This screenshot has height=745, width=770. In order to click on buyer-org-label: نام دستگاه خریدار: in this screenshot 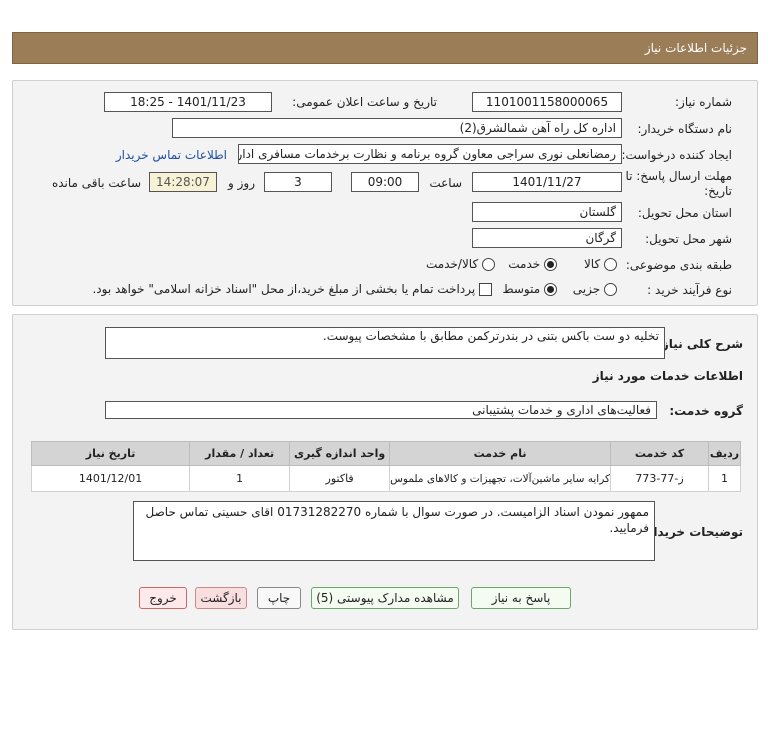, I will do `click(685, 129)`.